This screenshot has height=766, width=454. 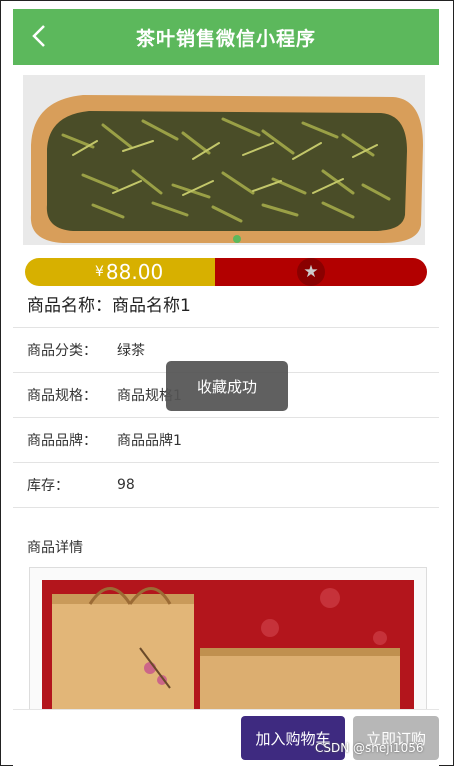 I want to click on carousel-indicator-dot, so click(x=237, y=239).